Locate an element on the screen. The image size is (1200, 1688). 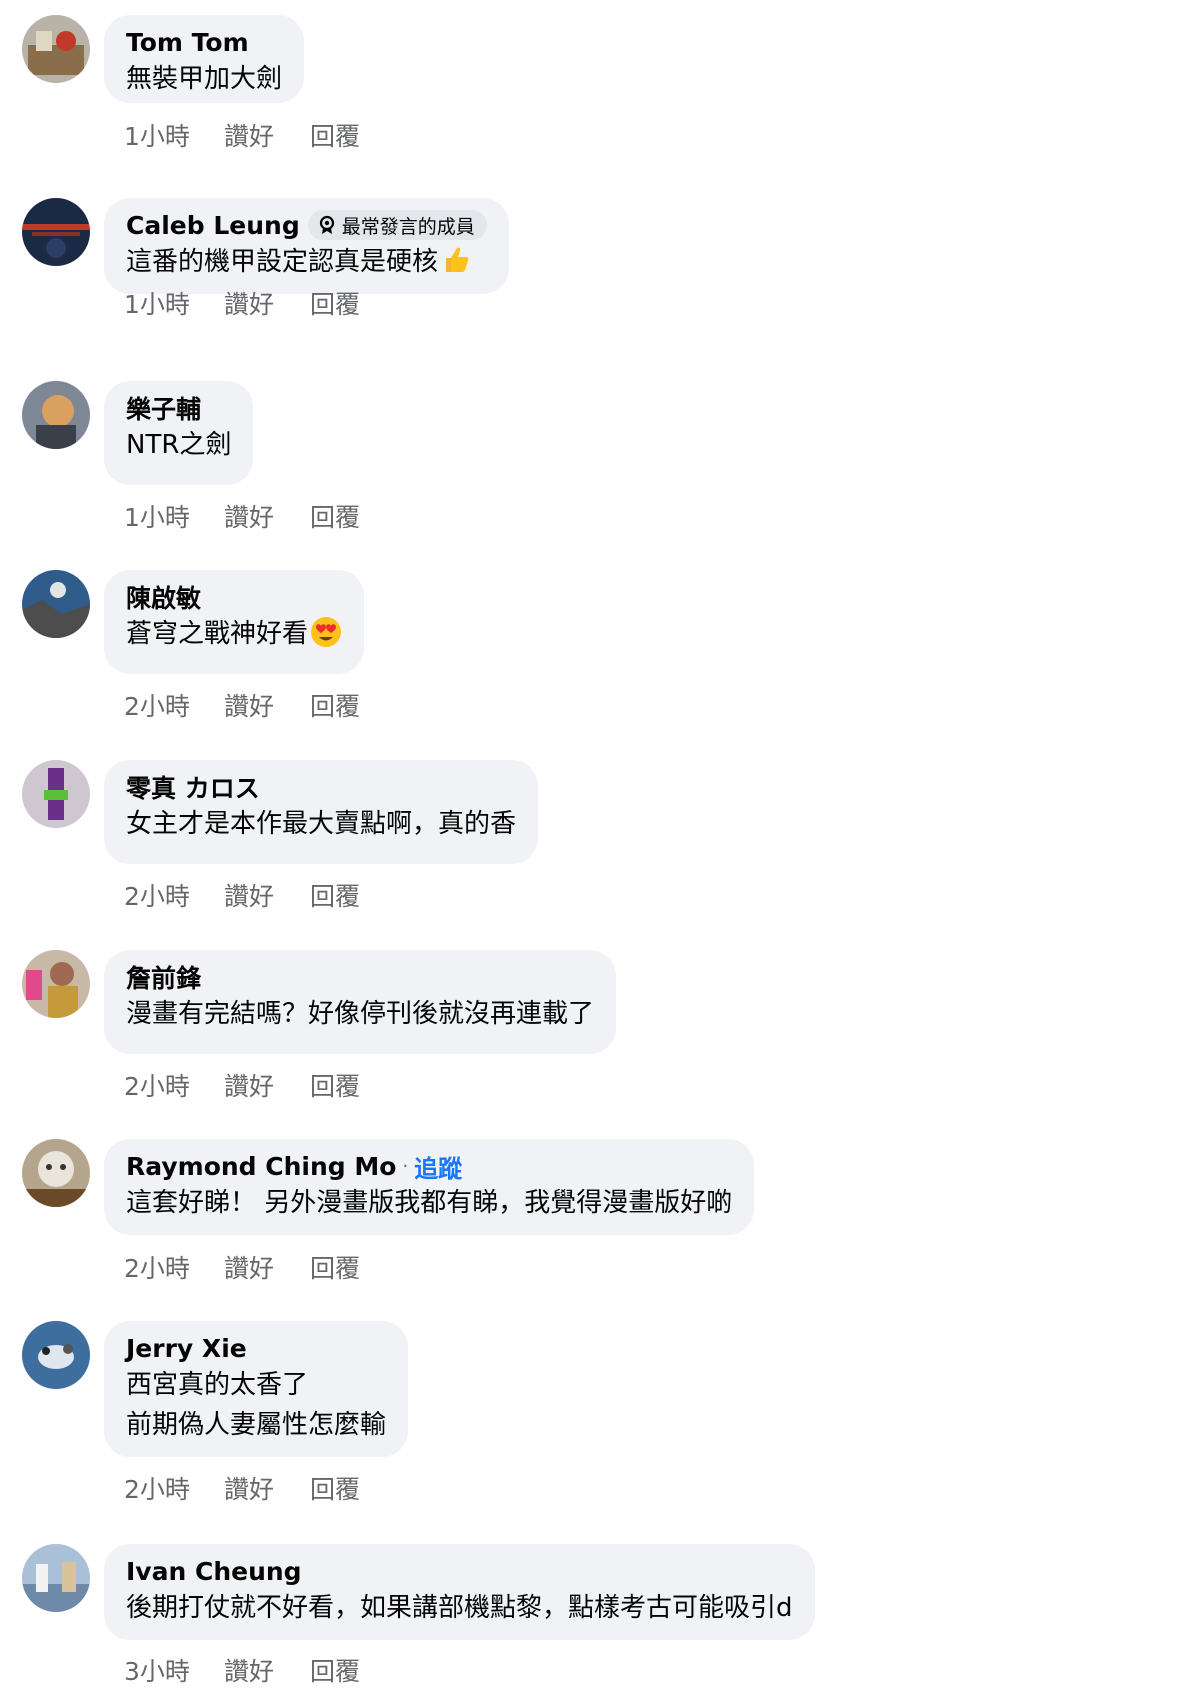
comment-bubble: Caleb Leung 最常發言的成員 這番的機甲設定認真是硬核 is located at coordinates (306, 246).